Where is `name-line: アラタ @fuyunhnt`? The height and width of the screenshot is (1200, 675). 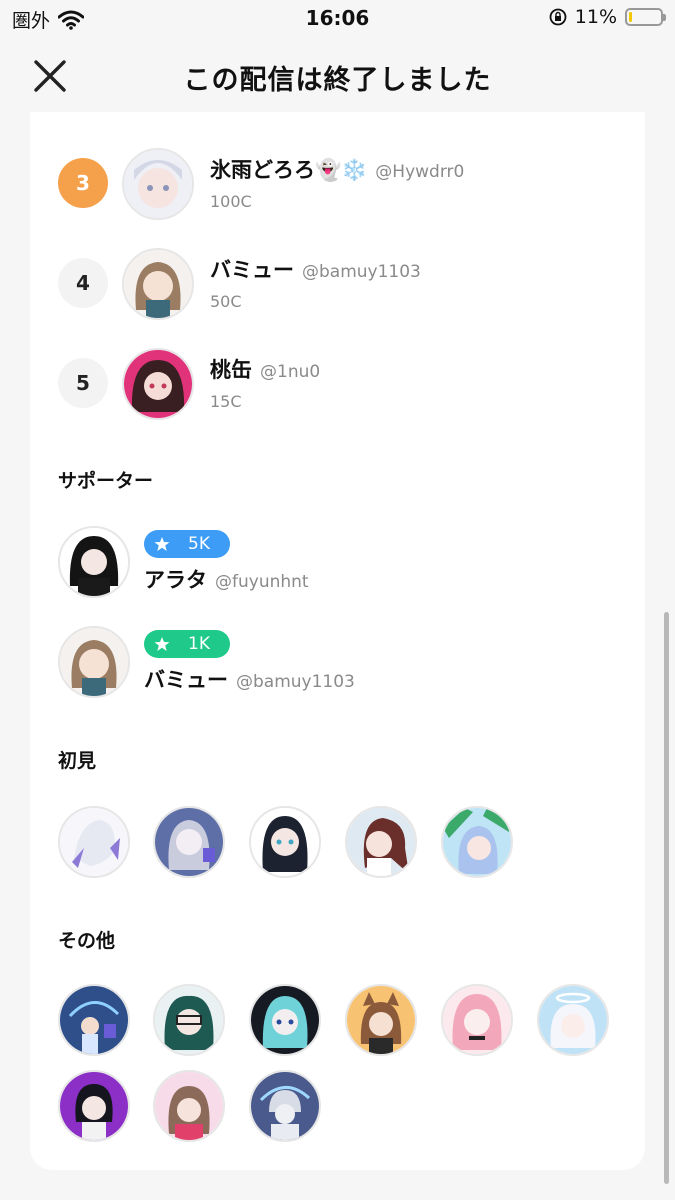 name-line: アラタ @fuyunhnt is located at coordinates (226, 579).